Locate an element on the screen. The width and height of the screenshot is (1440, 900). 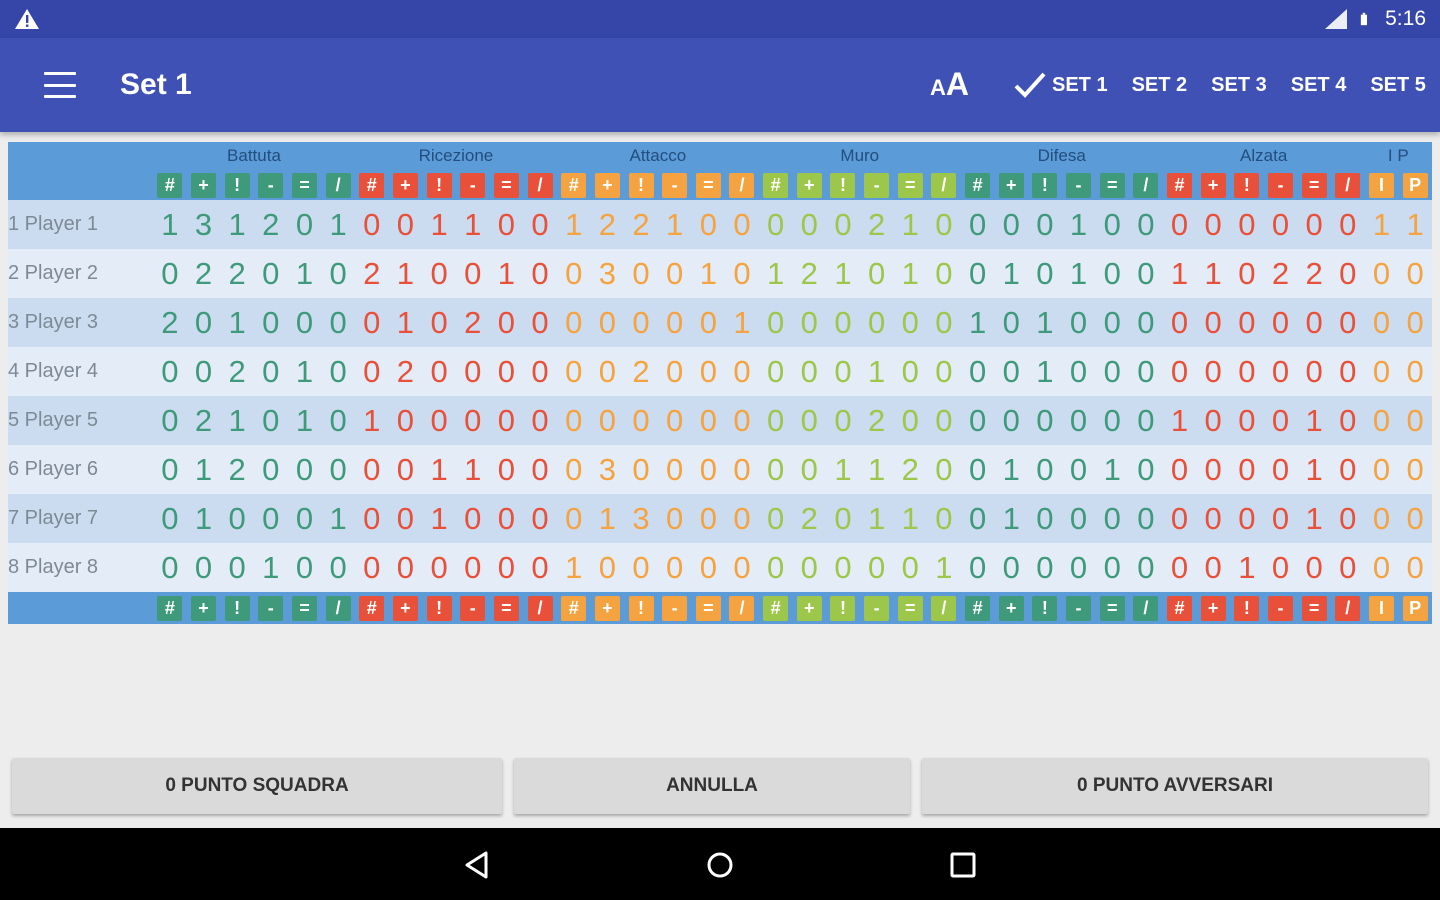
tab-set-1: SET 1 is located at coordinates (1060, 85).